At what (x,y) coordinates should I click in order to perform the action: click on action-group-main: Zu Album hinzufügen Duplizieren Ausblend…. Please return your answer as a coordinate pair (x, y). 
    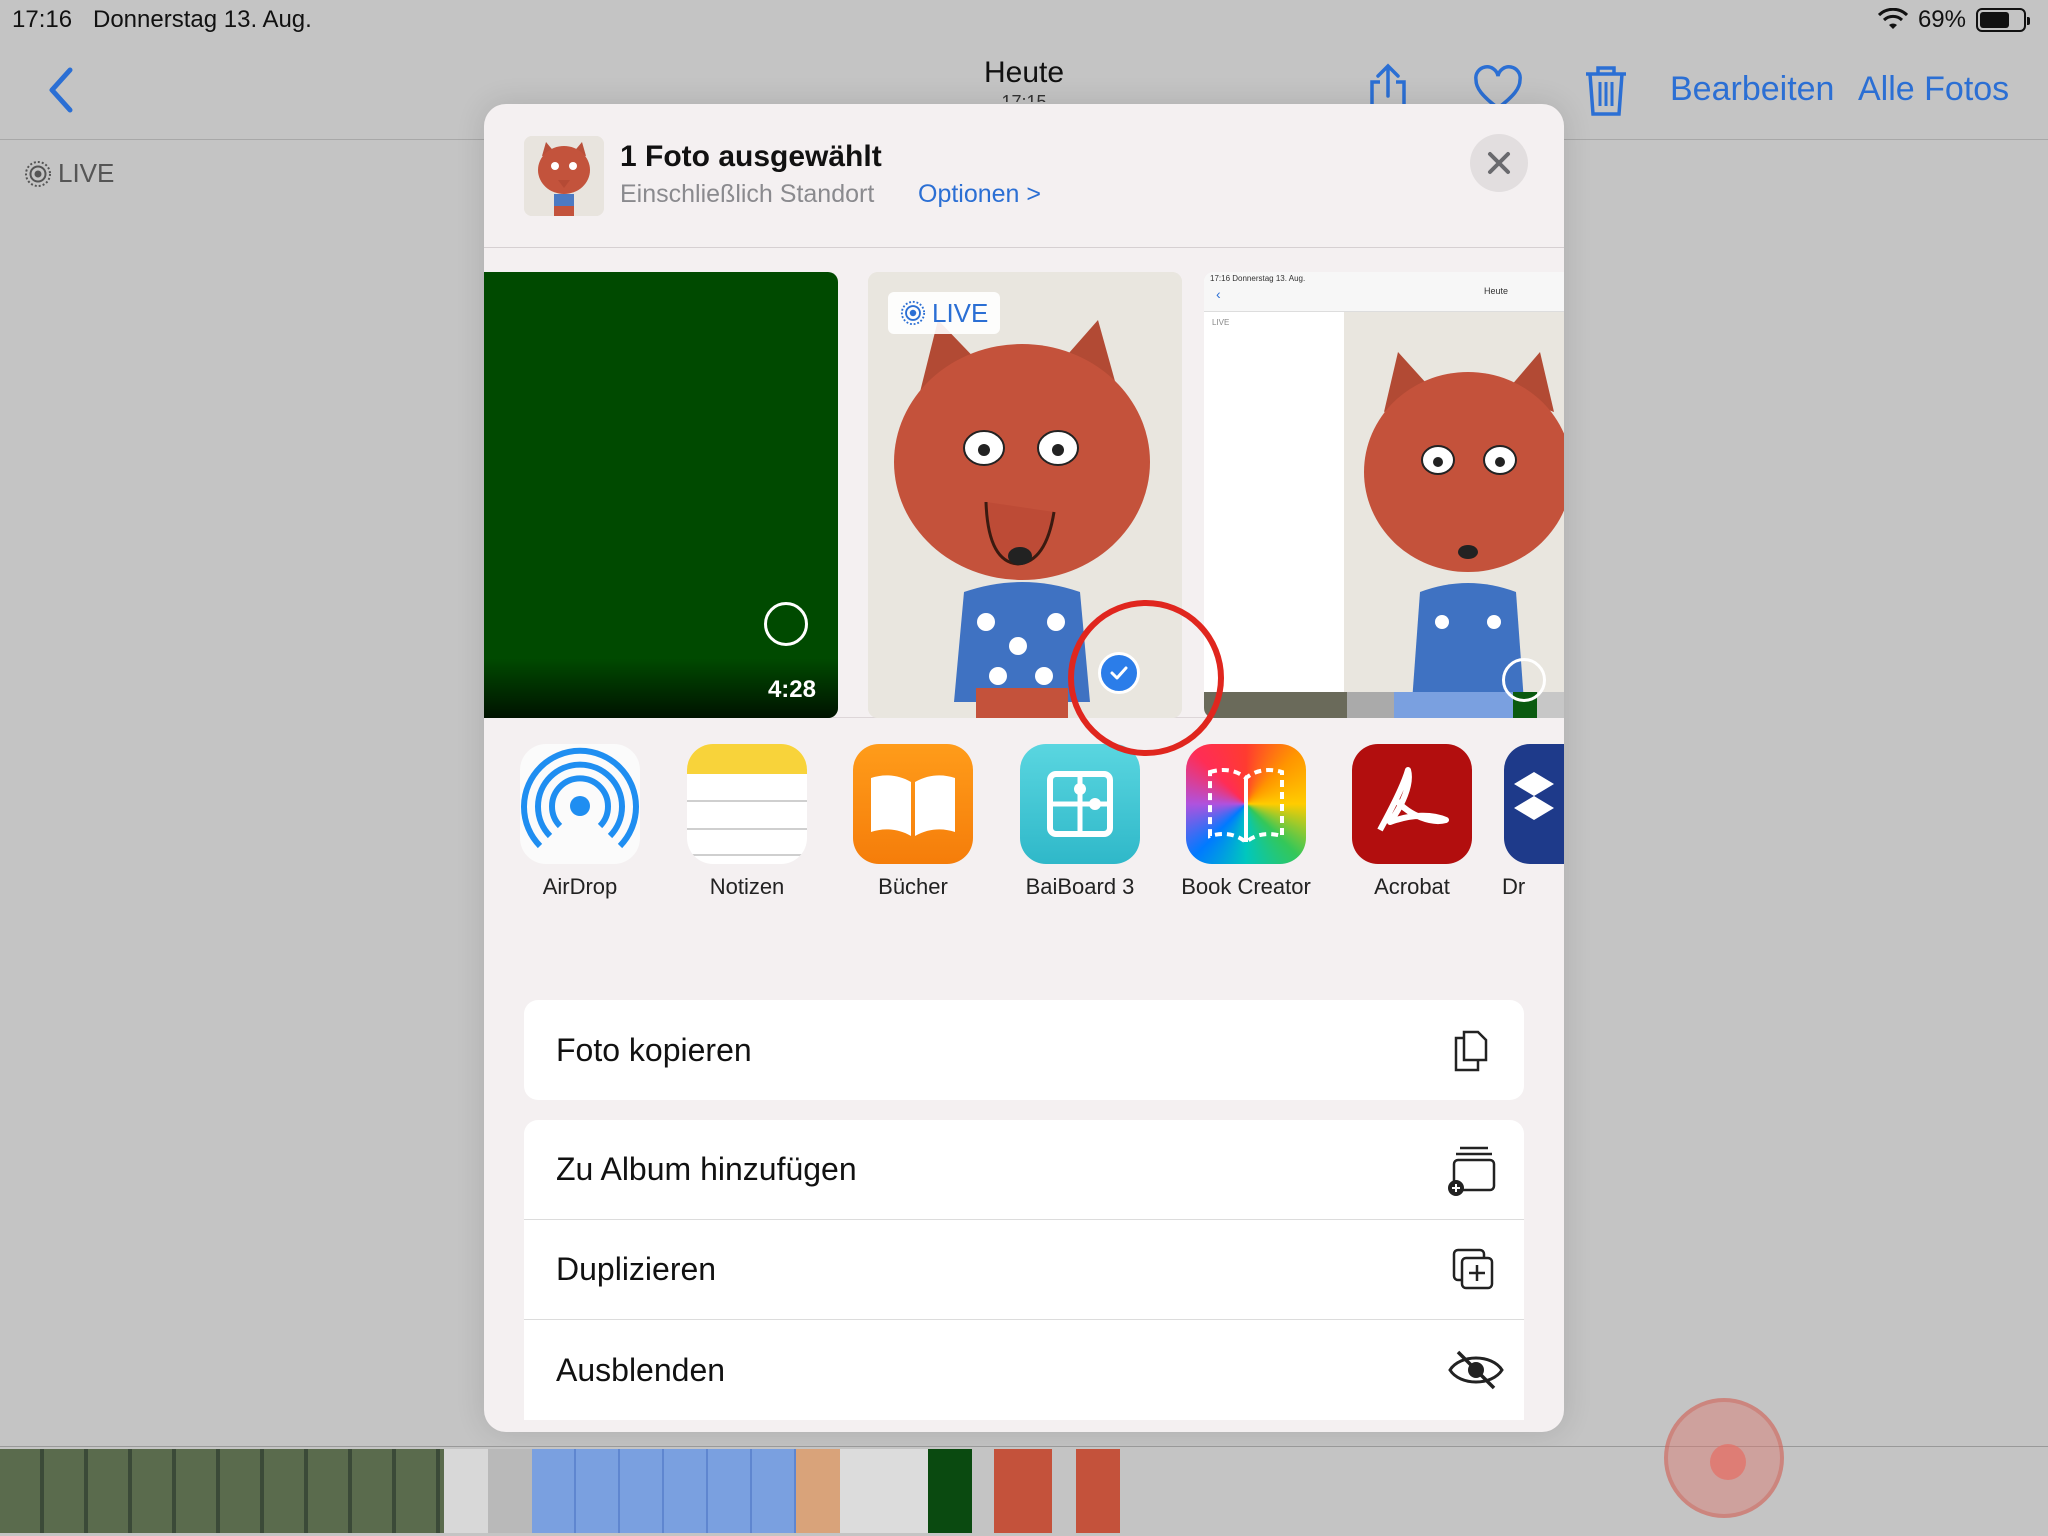
    Looking at the image, I should click on (1024, 1270).